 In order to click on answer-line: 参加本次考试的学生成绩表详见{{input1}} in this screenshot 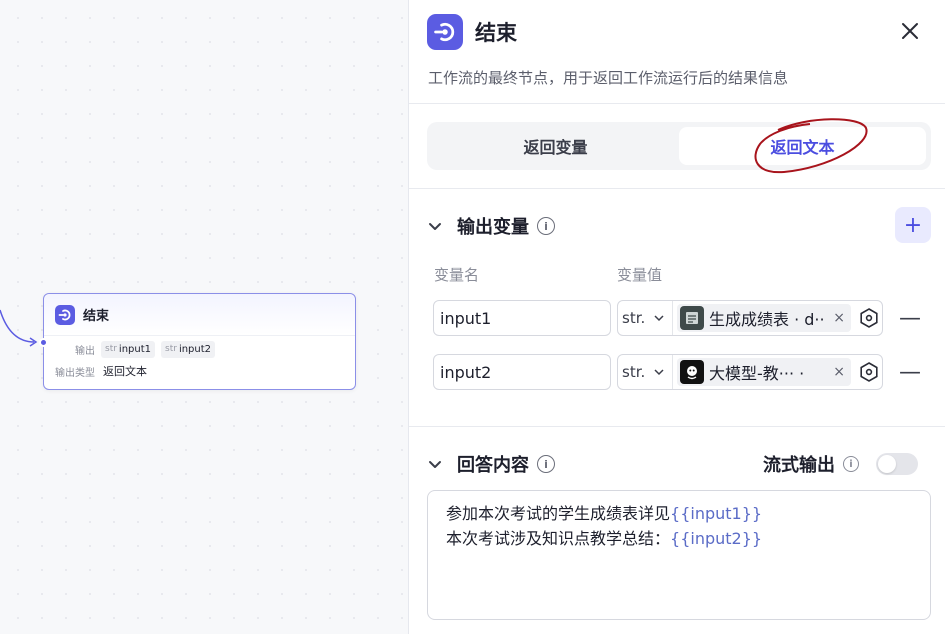, I will do `click(604, 513)`.